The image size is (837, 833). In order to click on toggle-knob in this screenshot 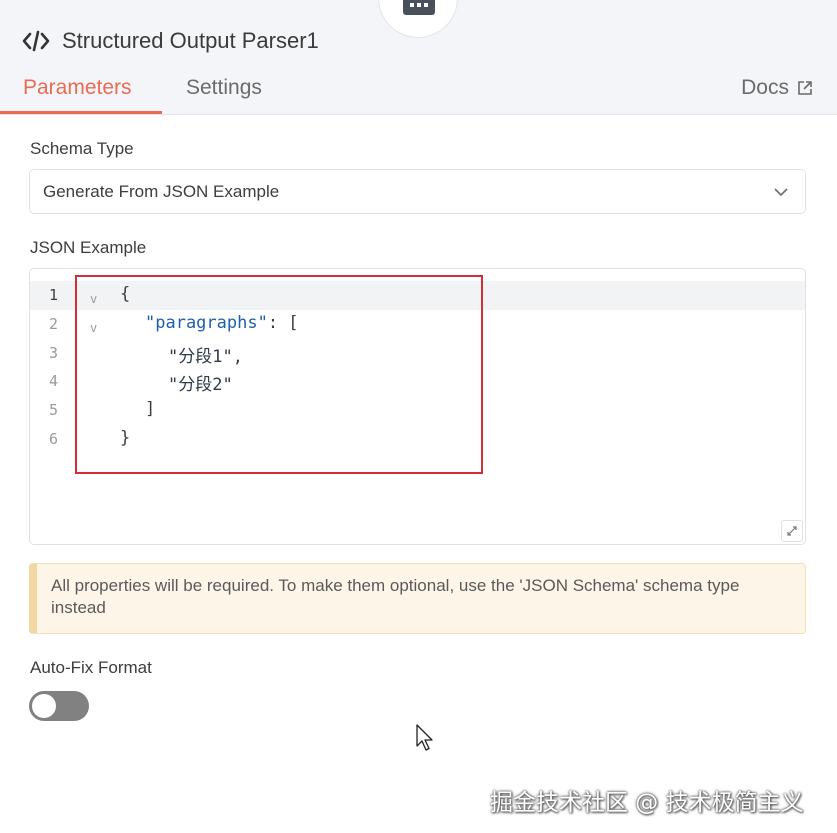, I will do `click(44, 706)`.